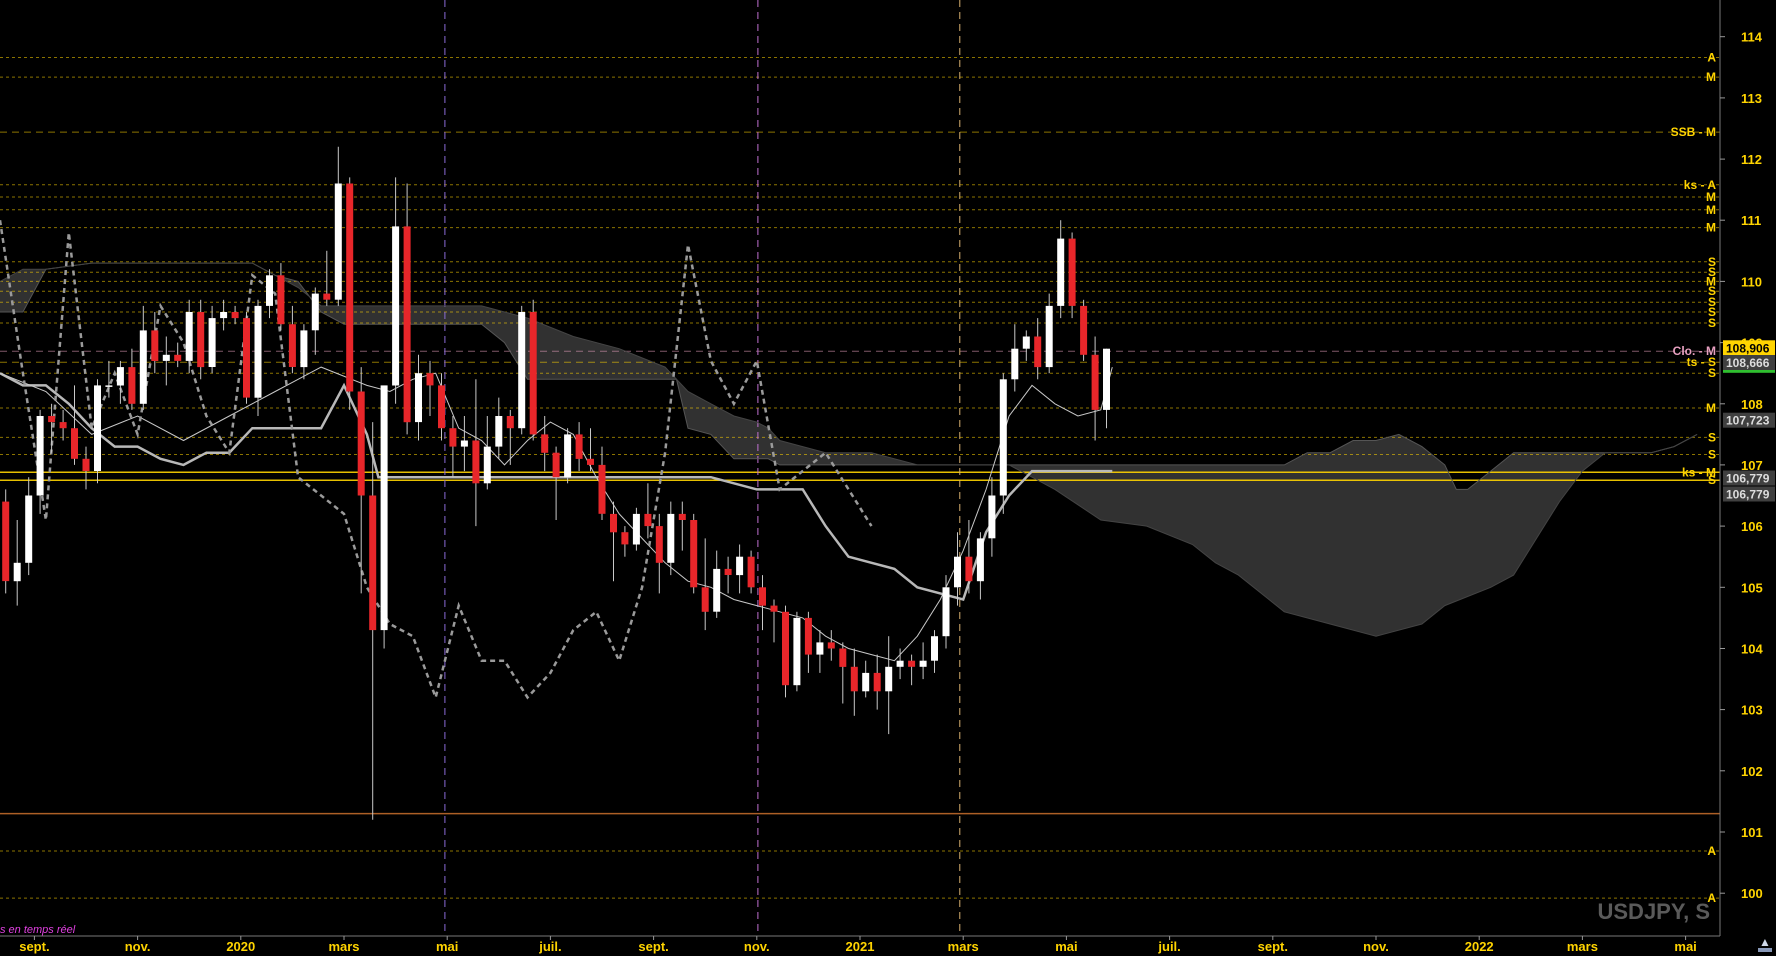 This screenshot has width=1776, height=956. What do you see at coordinates (1751, 220) in the screenshot?
I see `y-tick-label: 111` at bounding box center [1751, 220].